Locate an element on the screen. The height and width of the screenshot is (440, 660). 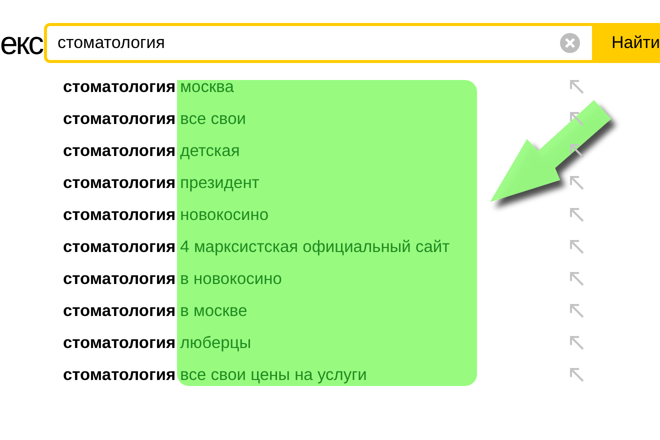
suggestion-item: стоматология все свои цены на услуги is located at coordinates (215, 375).